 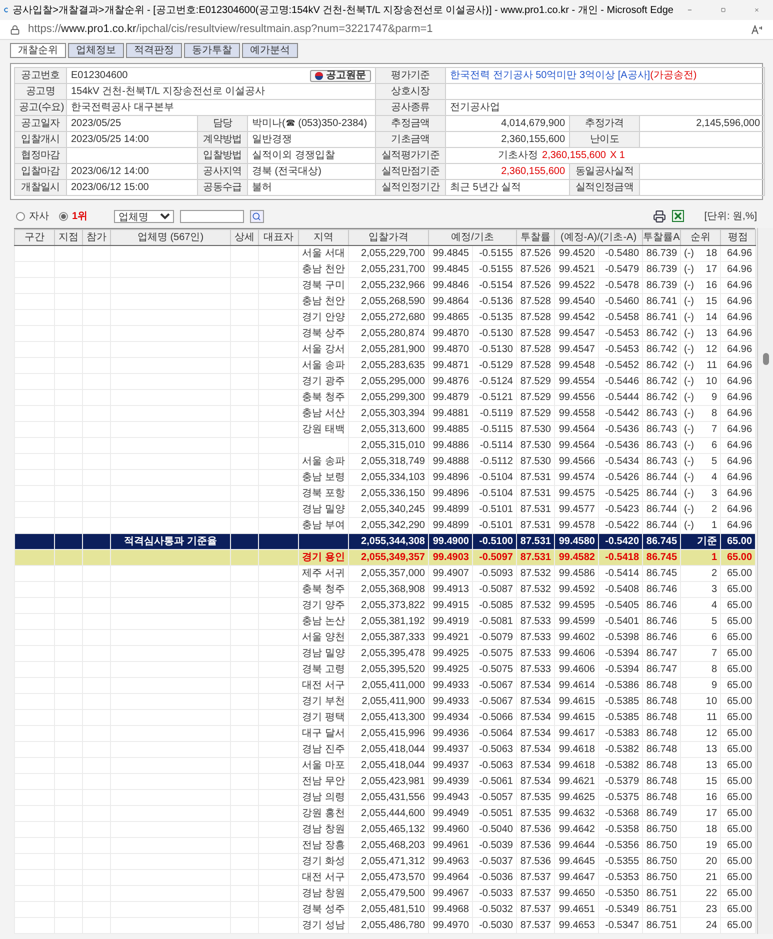 I want to click on table-row: 2,055,315,010 99.4886 -0.5114 87.530 99.4564 -0.5436 86.743 (-) 6 64.96, so click(x=385, y=446).